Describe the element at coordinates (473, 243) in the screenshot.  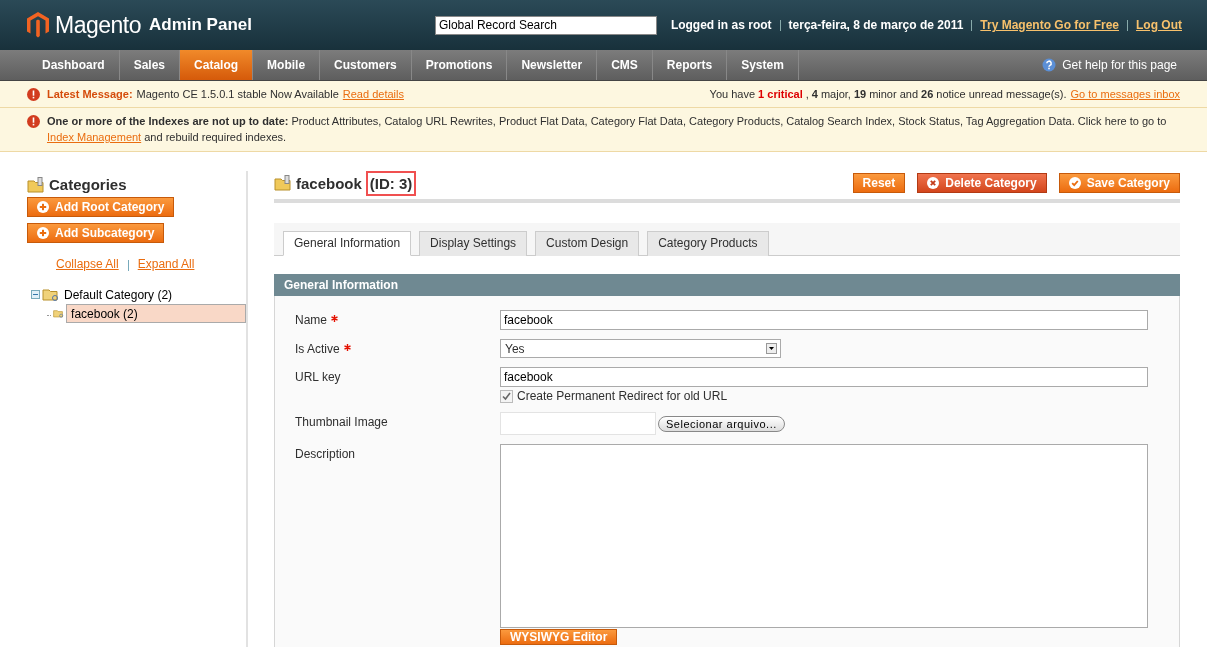
I see `tab: Display Settings` at that location.